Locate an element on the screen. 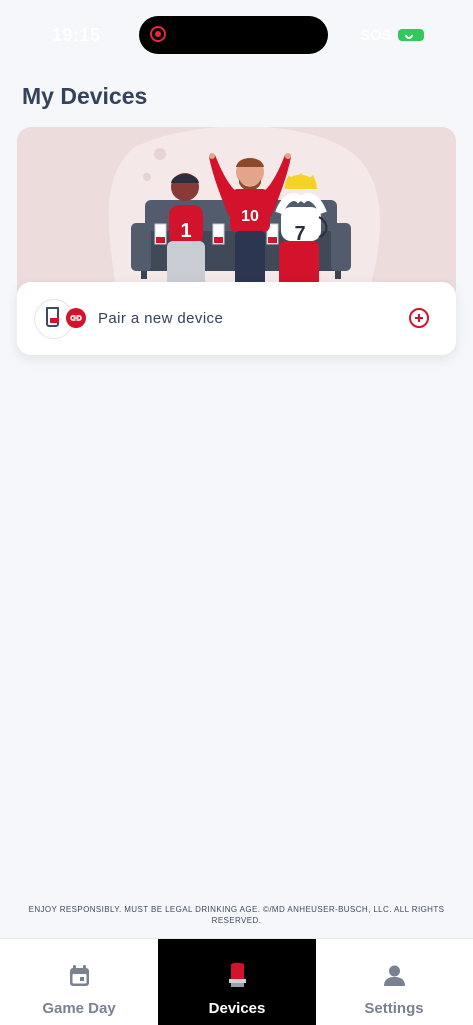  glass-icon is located at coordinates (52, 317).